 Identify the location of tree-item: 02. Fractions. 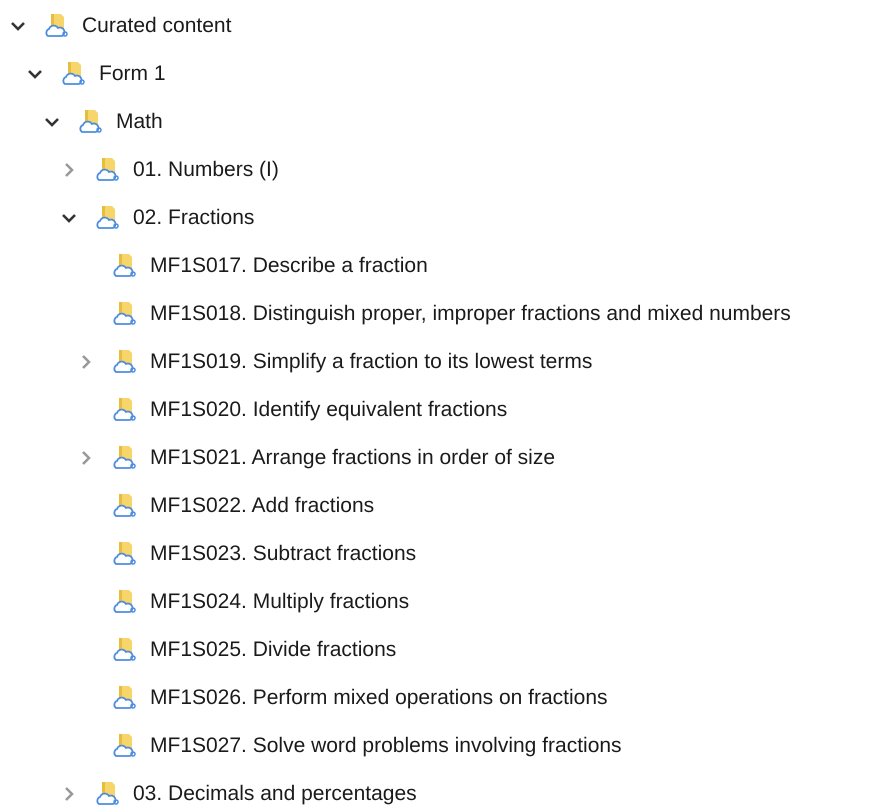
(193, 218).